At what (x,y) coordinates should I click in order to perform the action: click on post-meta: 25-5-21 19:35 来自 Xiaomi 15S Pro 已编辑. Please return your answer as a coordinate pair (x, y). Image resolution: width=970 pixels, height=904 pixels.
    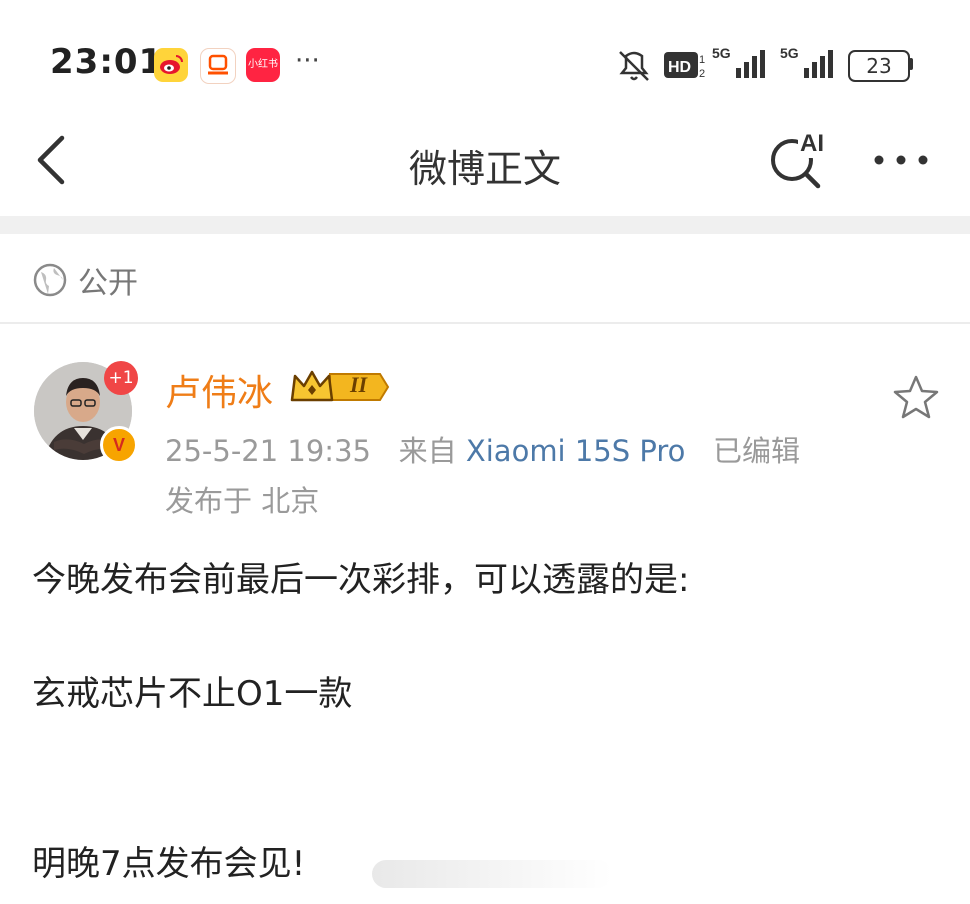
    Looking at the image, I should click on (482, 449).